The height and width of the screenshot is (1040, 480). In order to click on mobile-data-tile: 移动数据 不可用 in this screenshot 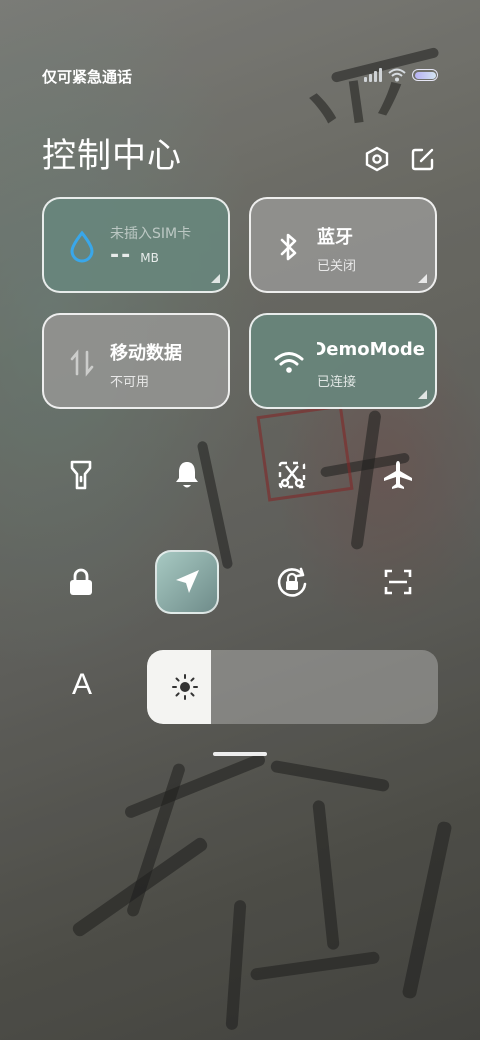, I will do `click(136, 361)`.